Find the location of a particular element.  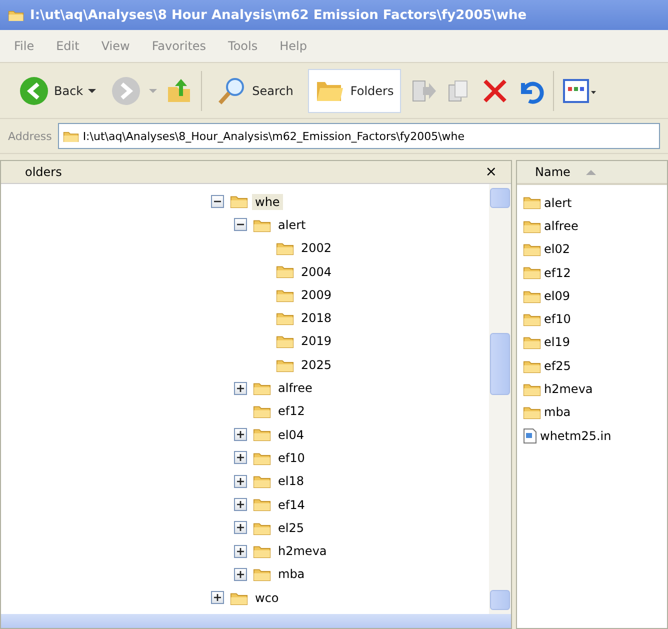

tree-item: 2002 is located at coordinates (316, 248).